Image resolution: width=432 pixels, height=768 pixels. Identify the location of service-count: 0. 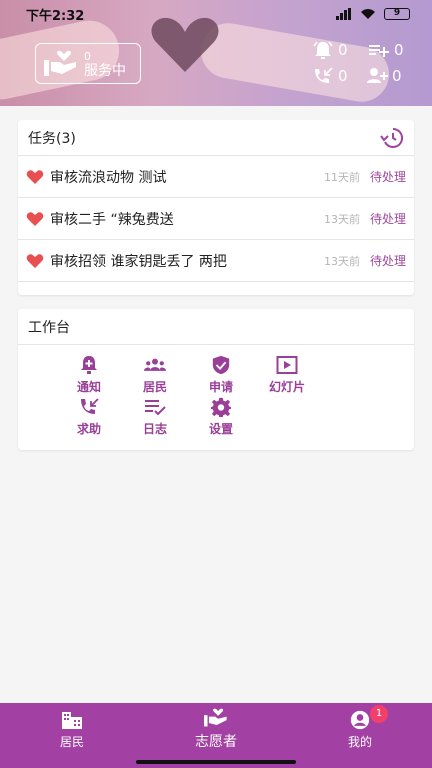
(87, 56).